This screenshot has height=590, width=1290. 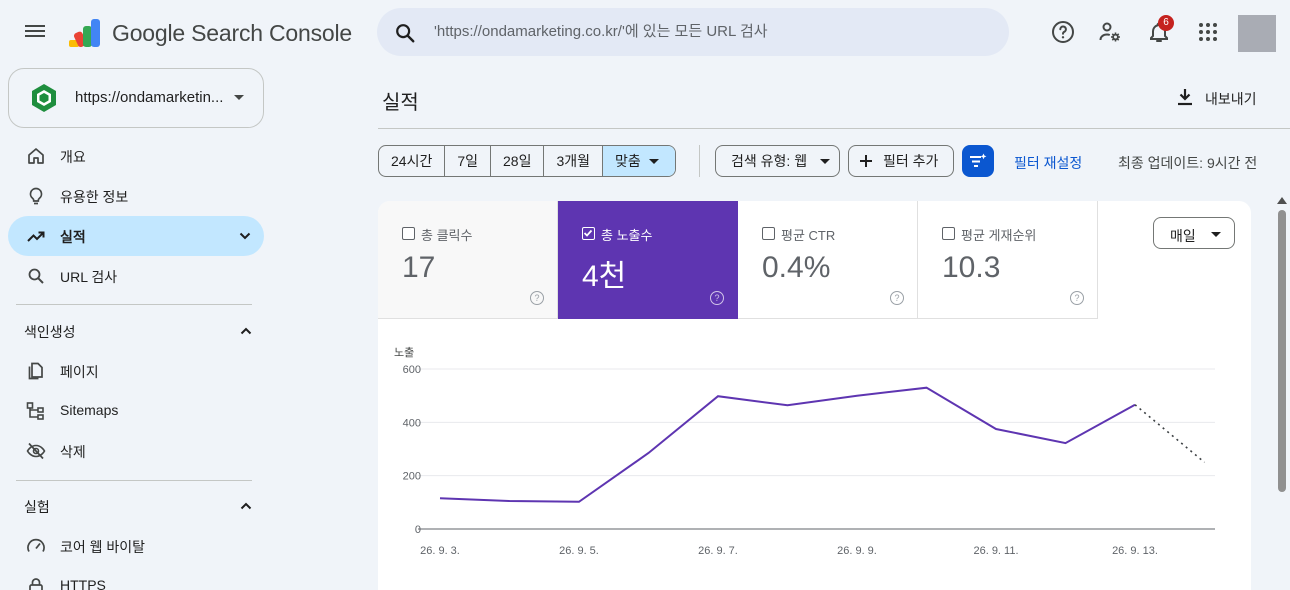 I want to click on metric-label: 총 클릭수, so click(x=447, y=235).